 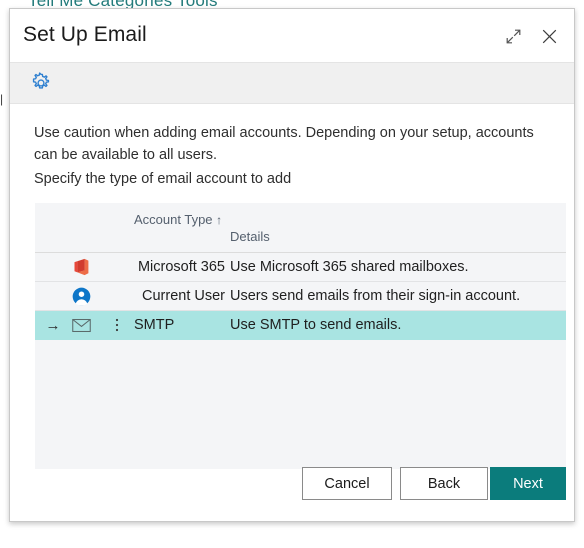 I want to click on column-header-details-label: Details, so click(x=250, y=236).